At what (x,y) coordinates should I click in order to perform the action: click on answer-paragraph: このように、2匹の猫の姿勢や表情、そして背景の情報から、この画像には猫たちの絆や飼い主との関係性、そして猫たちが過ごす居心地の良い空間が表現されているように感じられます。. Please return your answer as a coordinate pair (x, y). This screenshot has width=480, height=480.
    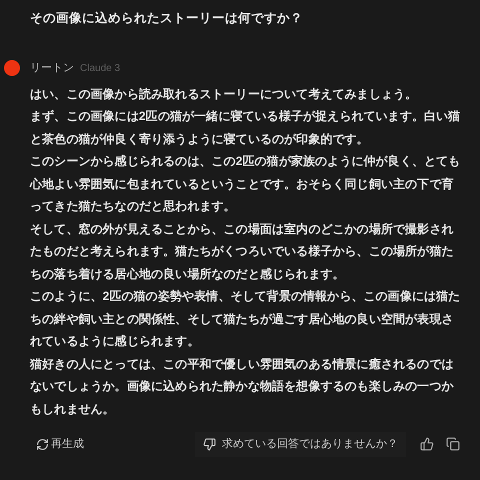
    Looking at the image, I should click on (246, 319).